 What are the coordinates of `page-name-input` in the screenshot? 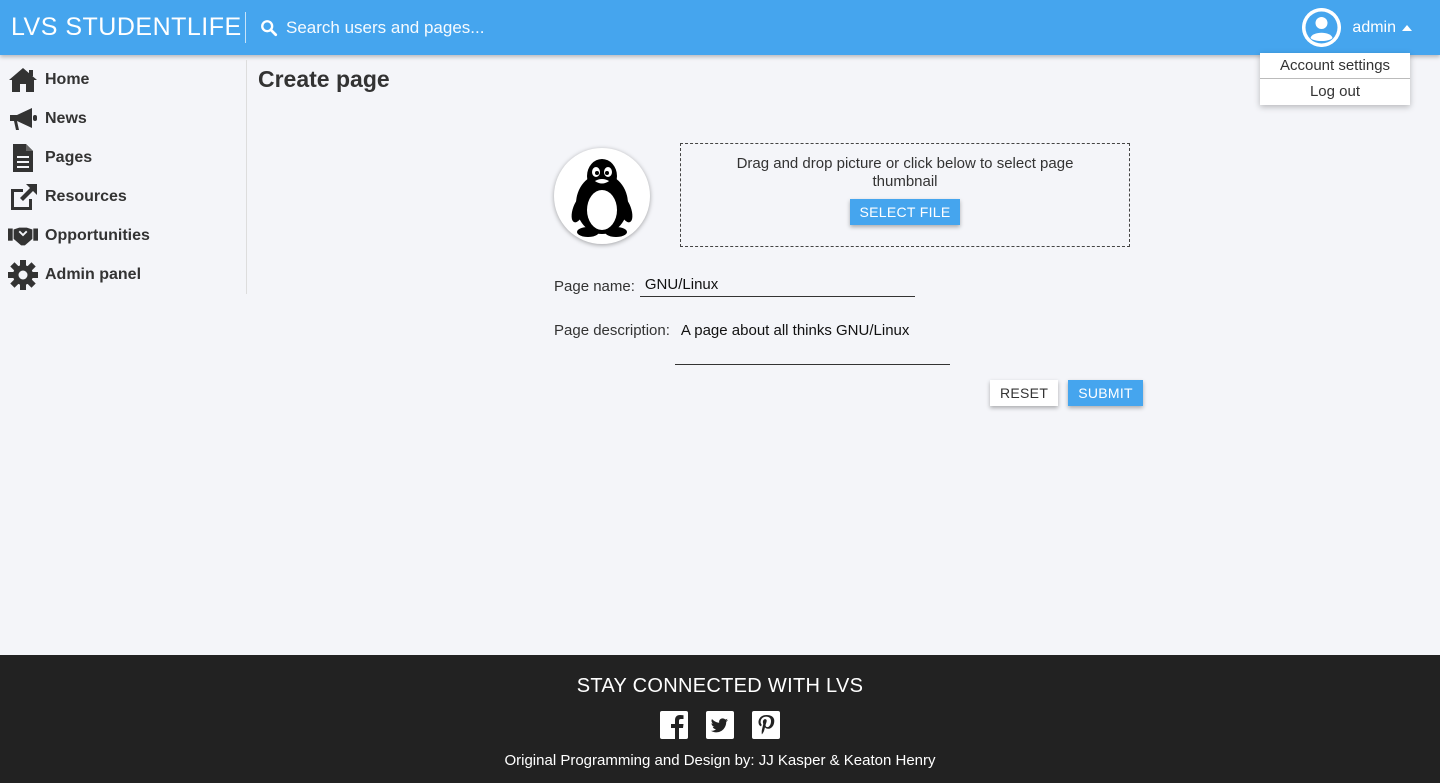 It's located at (777, 285).